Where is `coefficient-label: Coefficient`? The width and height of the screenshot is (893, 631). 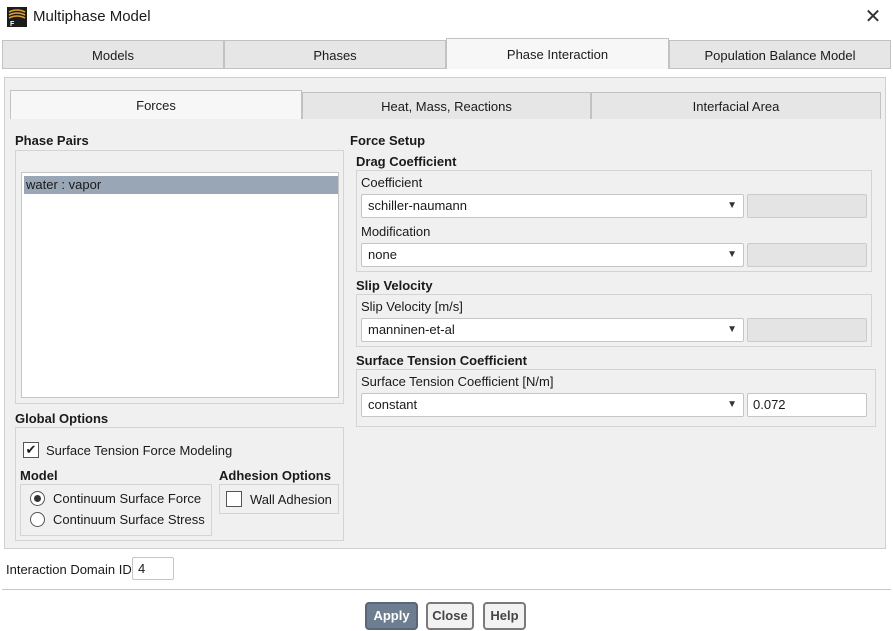
coefficient-label: Coefficient is located at coordinates (392, 182).